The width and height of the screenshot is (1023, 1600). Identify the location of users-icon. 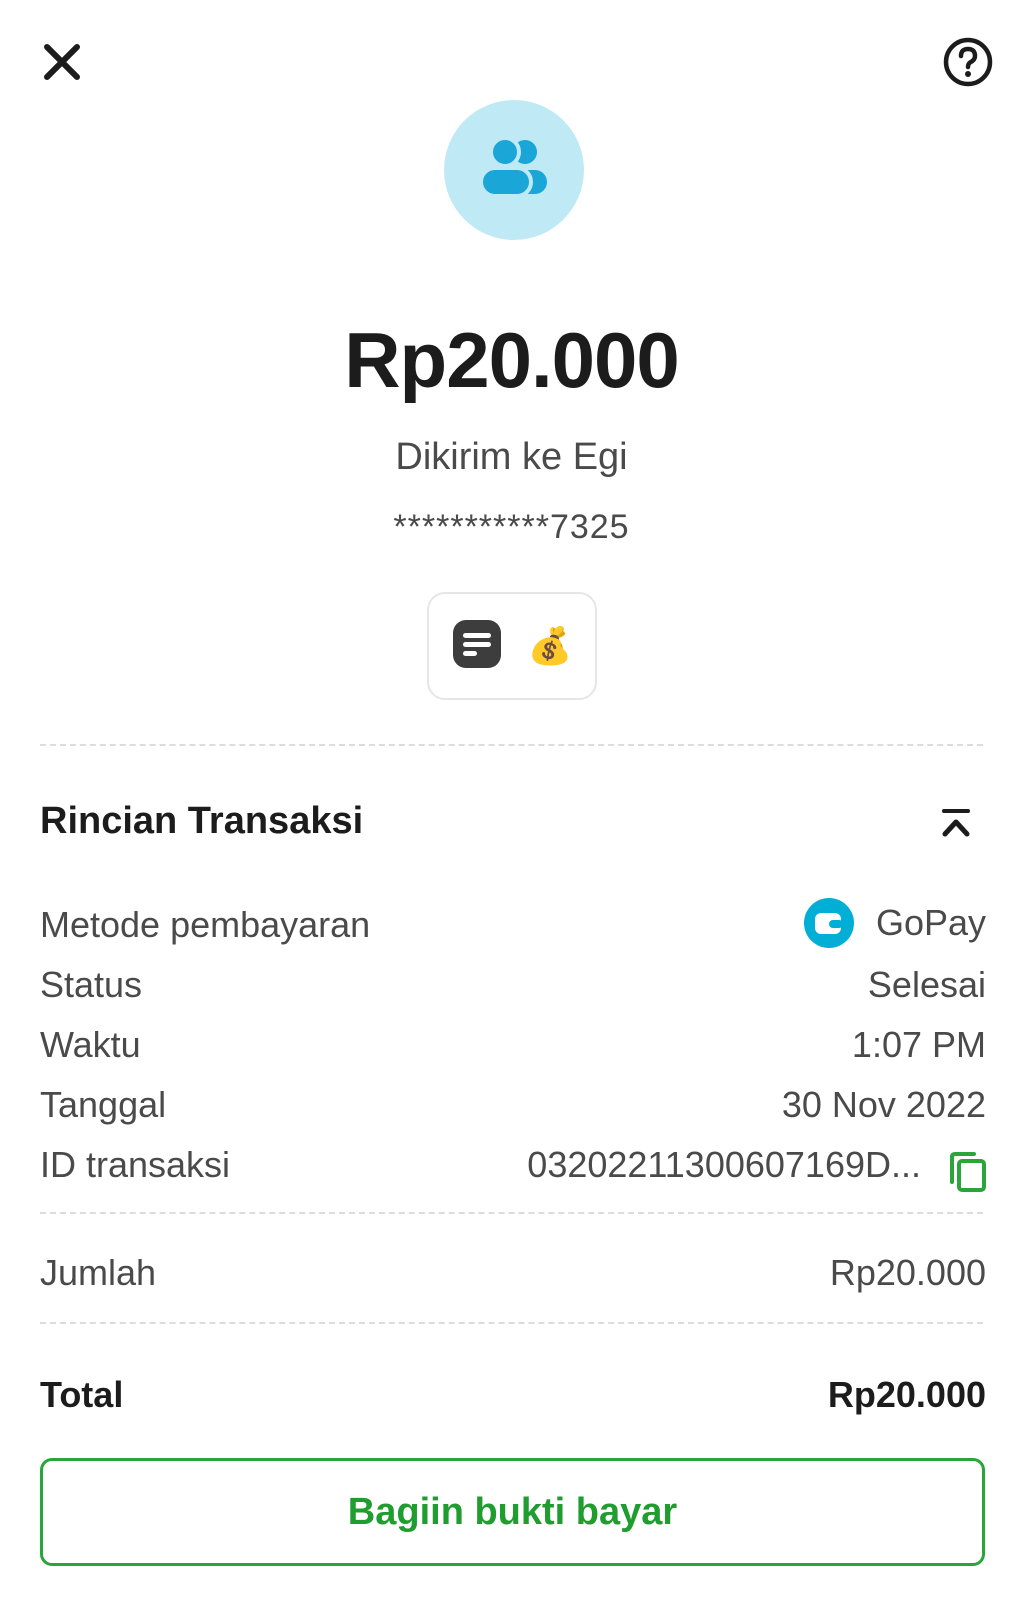
(514, 170).